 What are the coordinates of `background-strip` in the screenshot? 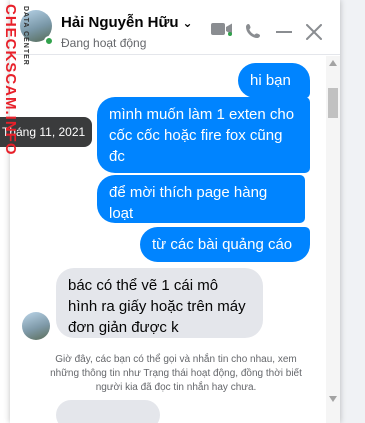 It's located at (352, 211).